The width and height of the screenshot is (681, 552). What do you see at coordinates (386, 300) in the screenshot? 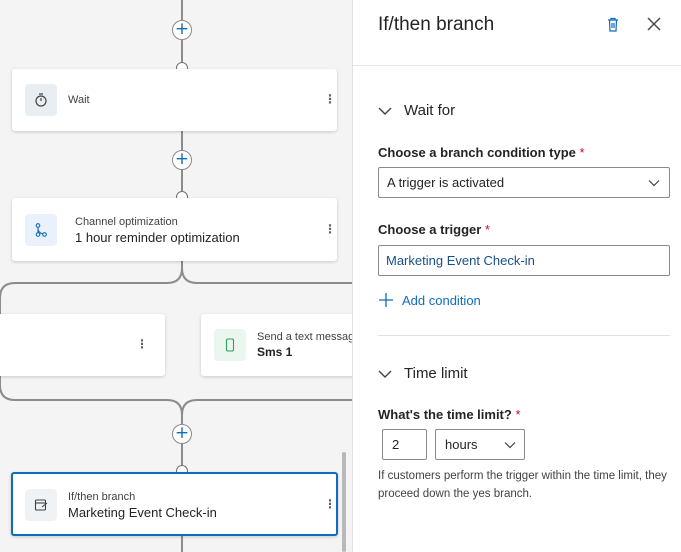
I see `plus-icon` at bounding box center [386, 300].